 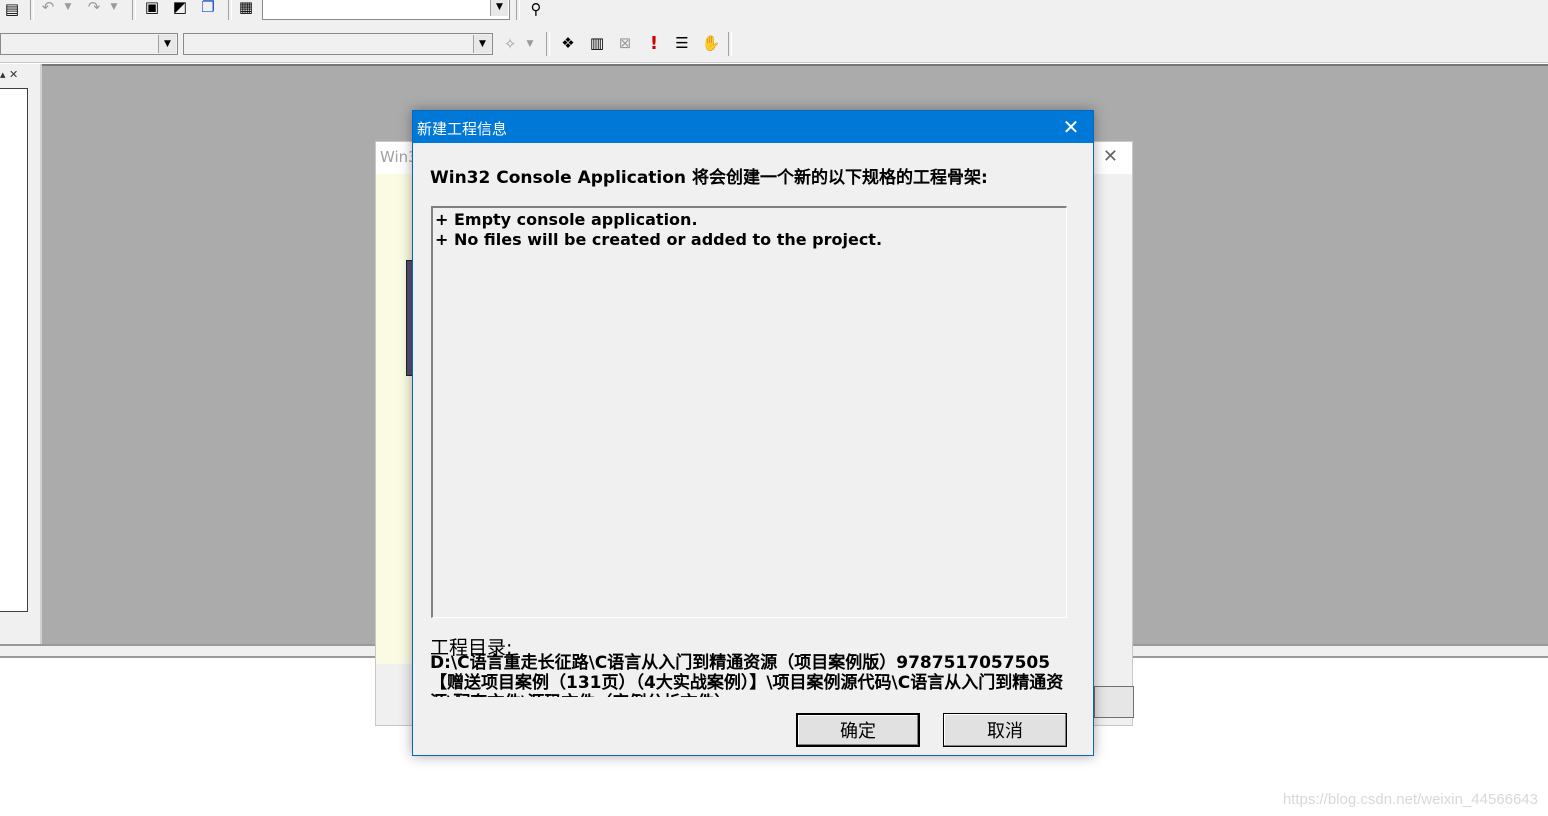 What do you see at coordinates (180, 9) in the screenshot?
I see `output-icon: ◩` at bounding box center [180, 9].